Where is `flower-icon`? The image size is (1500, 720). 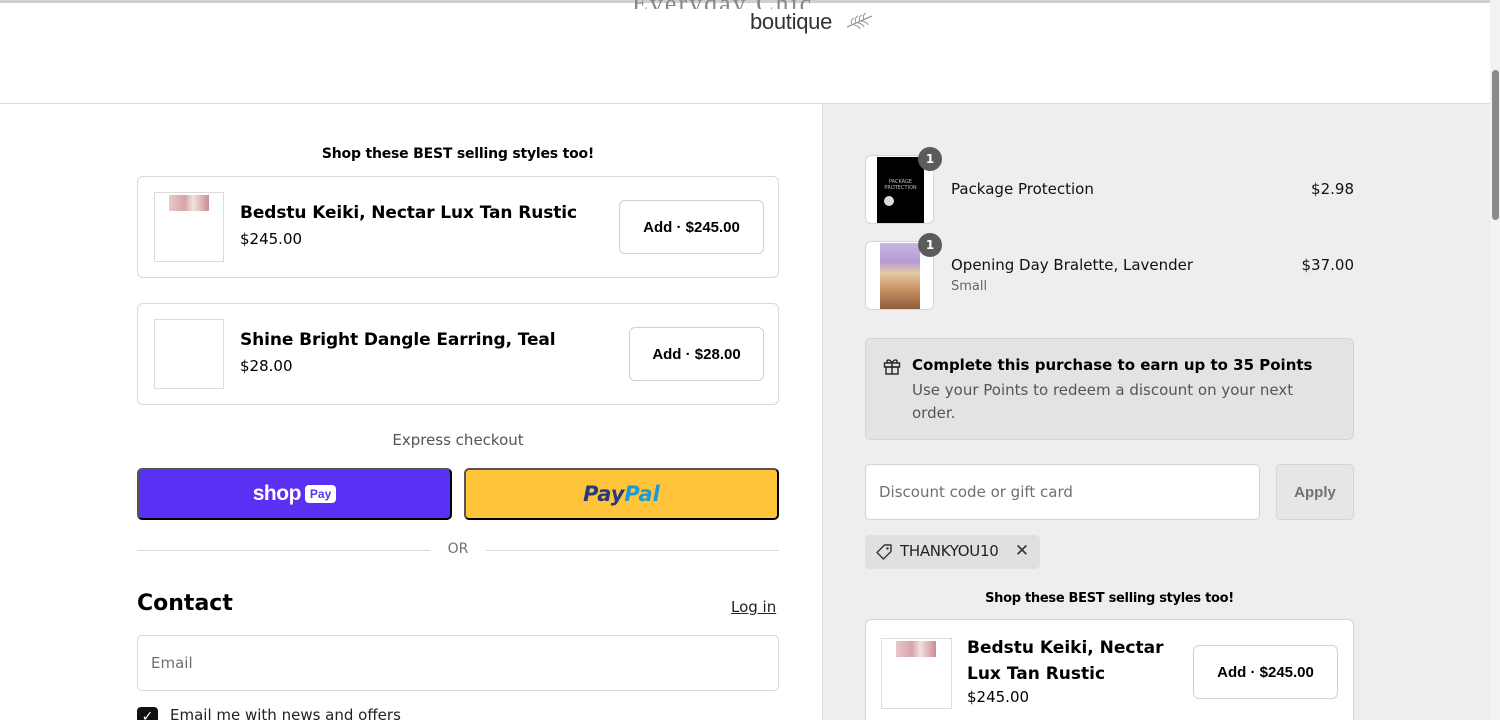 flower-icon is located at coordinates (889, 201).